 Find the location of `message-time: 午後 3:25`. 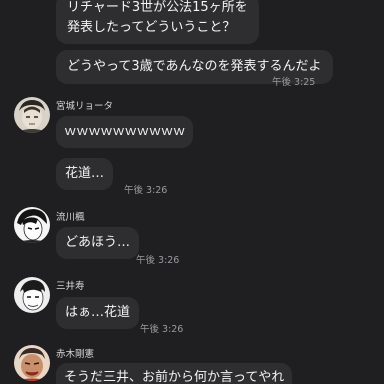

message-time: 午後 3:25 is located at coordinates (294, 82).